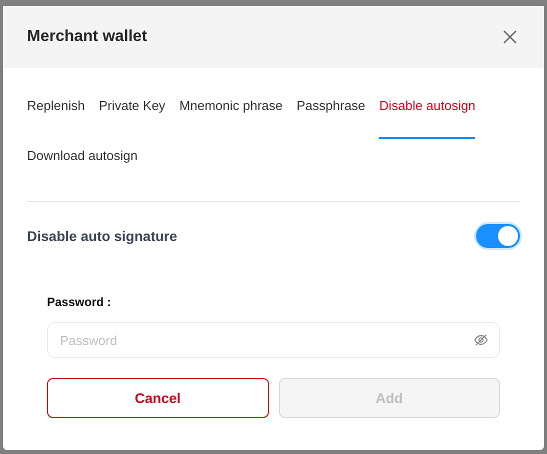  What do you see at coordinates (87, 37) in the screenshot?
I see `dialog-title: Merchant wallet` at bounding box center [87, 37].